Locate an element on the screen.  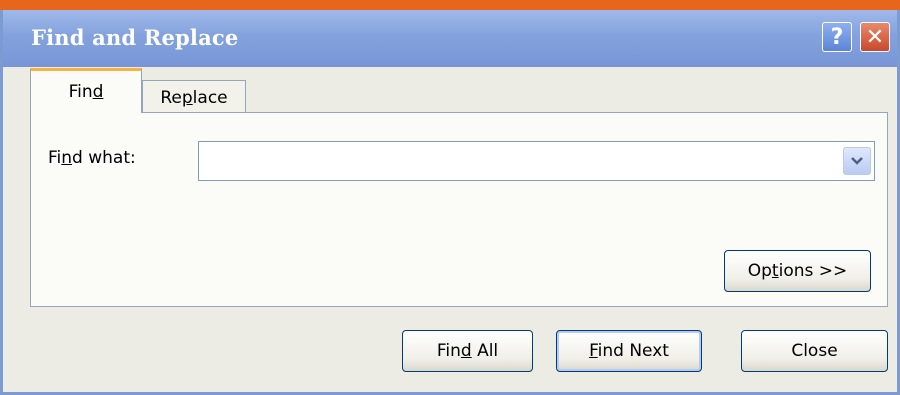
find-what-combobox is located at coordinates (536, 161).